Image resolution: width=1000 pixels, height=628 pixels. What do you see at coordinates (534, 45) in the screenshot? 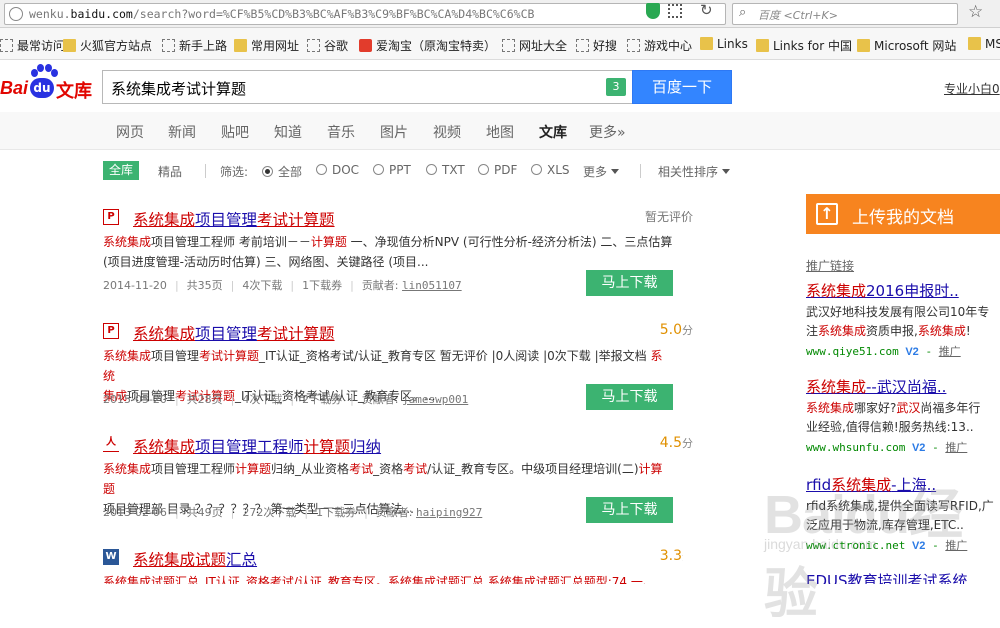
I see `bookmark-url-directory: 网址大全` at bounding box center [534, 45].